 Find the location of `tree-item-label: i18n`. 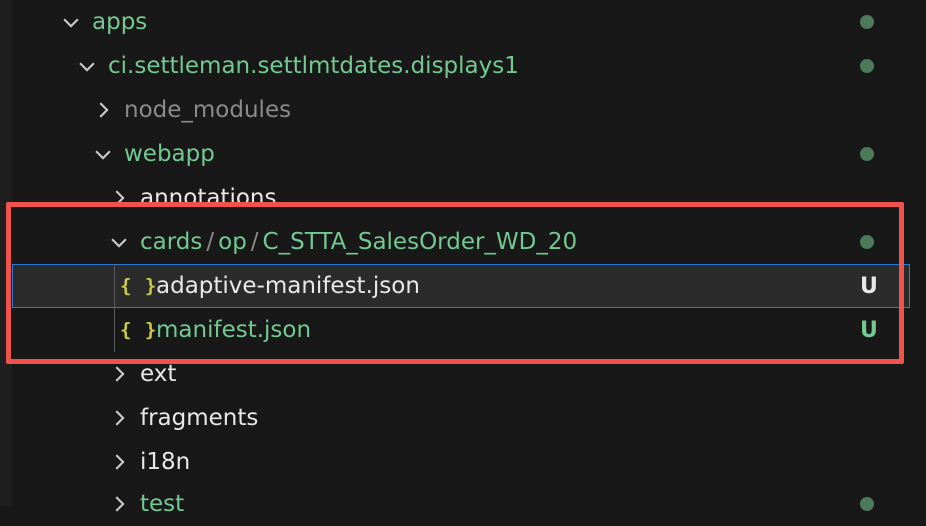

tree-item-label: i18n is located at coordinates (165, 462).